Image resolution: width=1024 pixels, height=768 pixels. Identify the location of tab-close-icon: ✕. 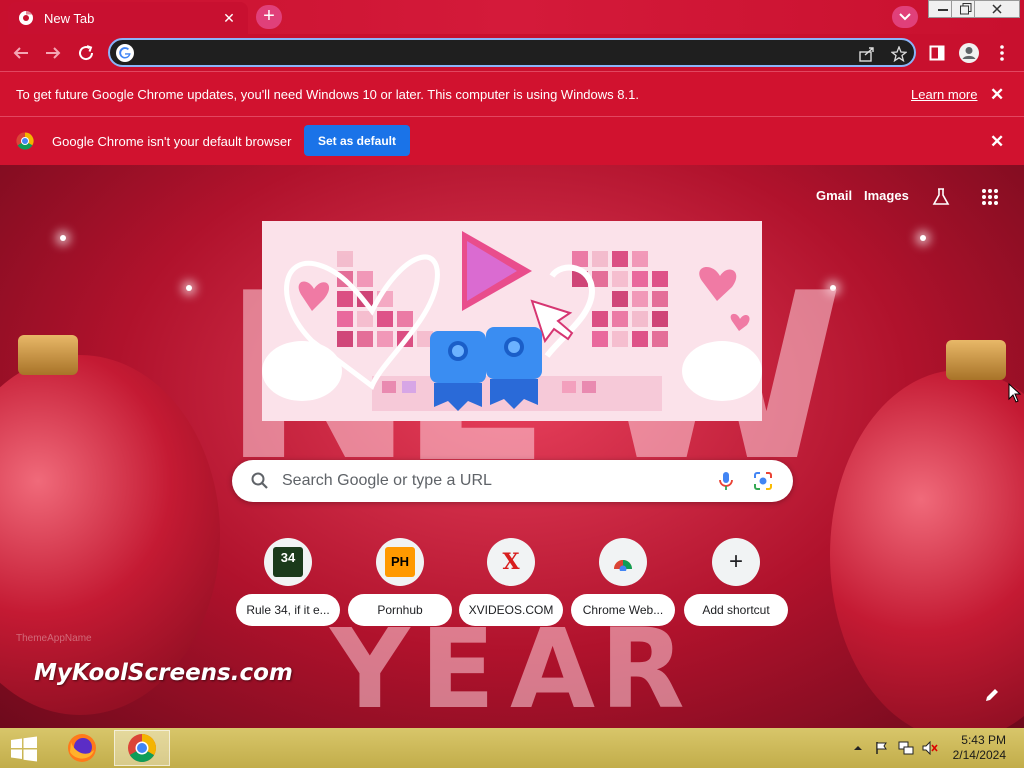
(229, 18).